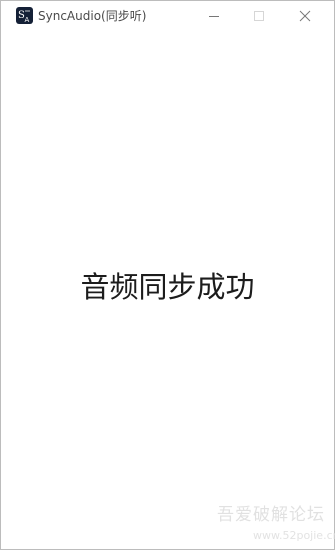 This screenshot has width=335, height=550. I want to click on watermark-url: www.52pojie.cn, so click(294, 535).